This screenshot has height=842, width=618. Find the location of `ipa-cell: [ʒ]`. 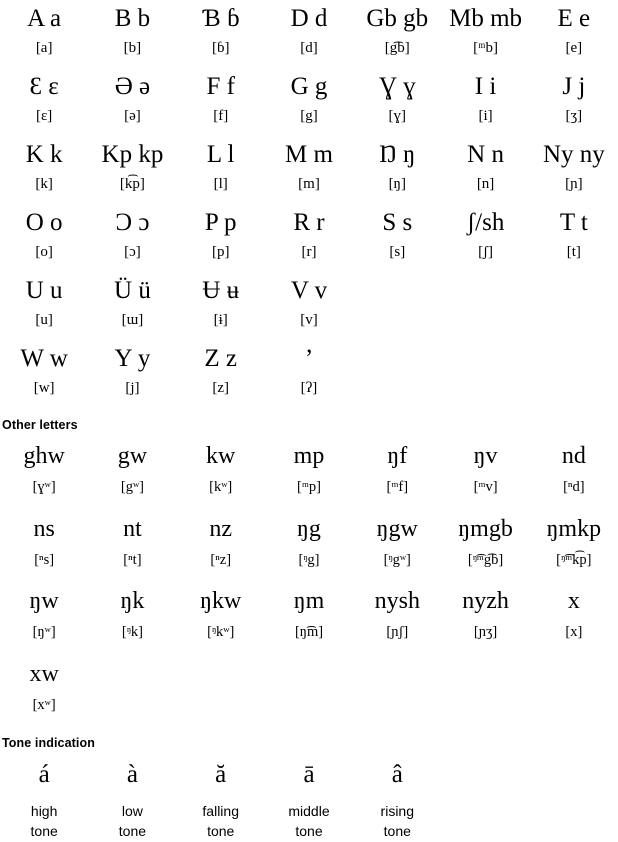

ipa-cell: [ʒ] is located at coordinates (574, 116).